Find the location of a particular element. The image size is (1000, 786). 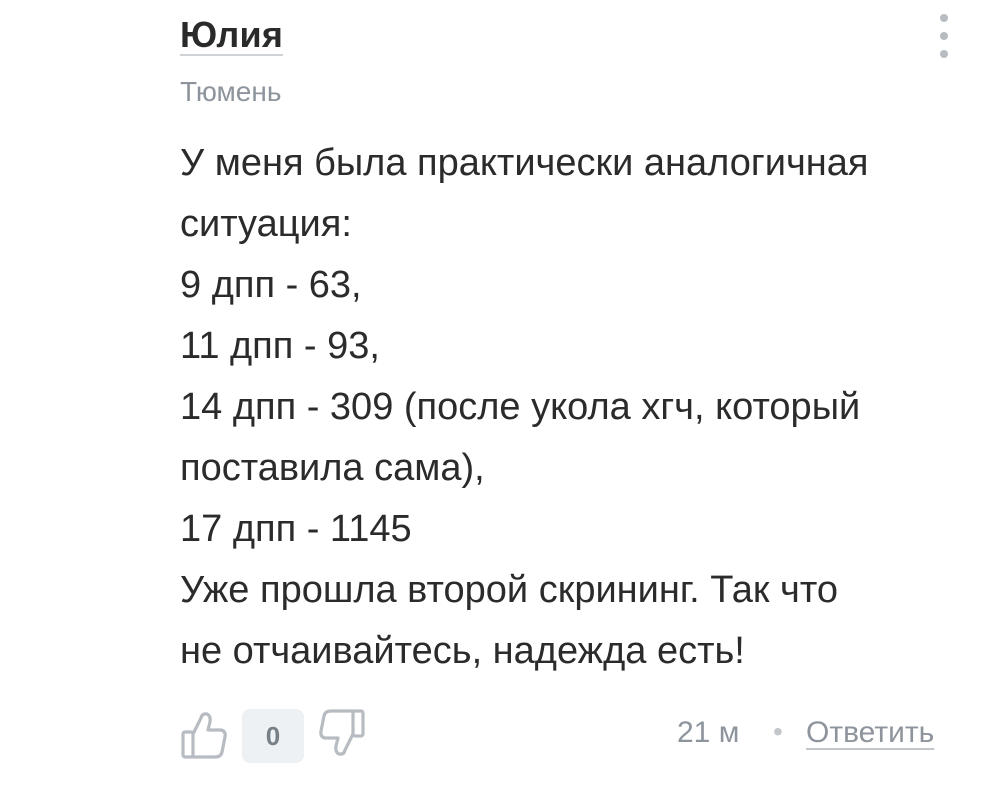

rating-count: 0 is located at coordinates (273, 736).